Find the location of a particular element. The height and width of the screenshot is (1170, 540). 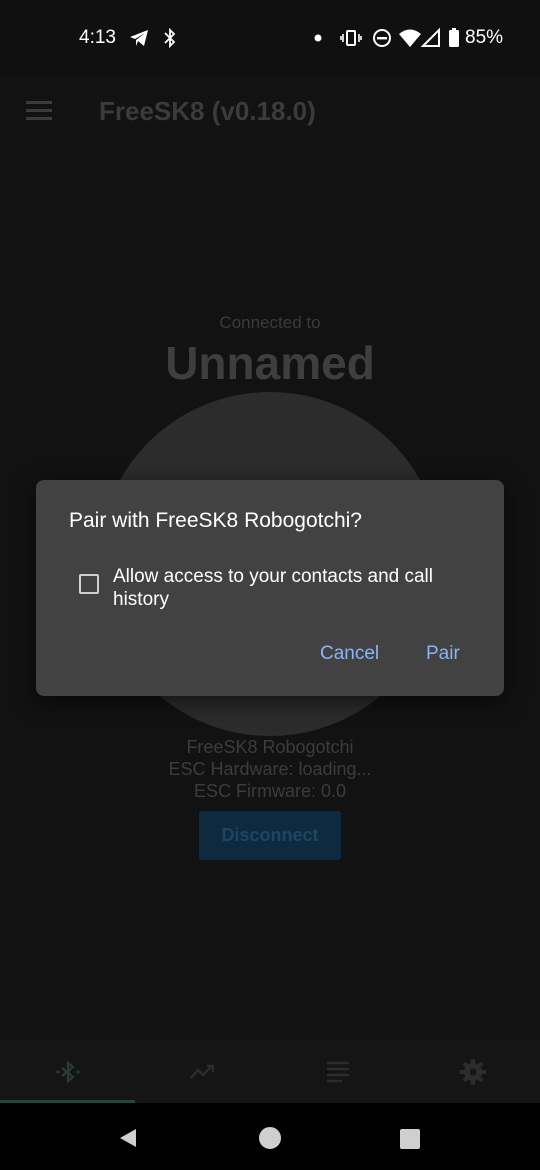

recents-icon is located at coordinates (410, 1139).